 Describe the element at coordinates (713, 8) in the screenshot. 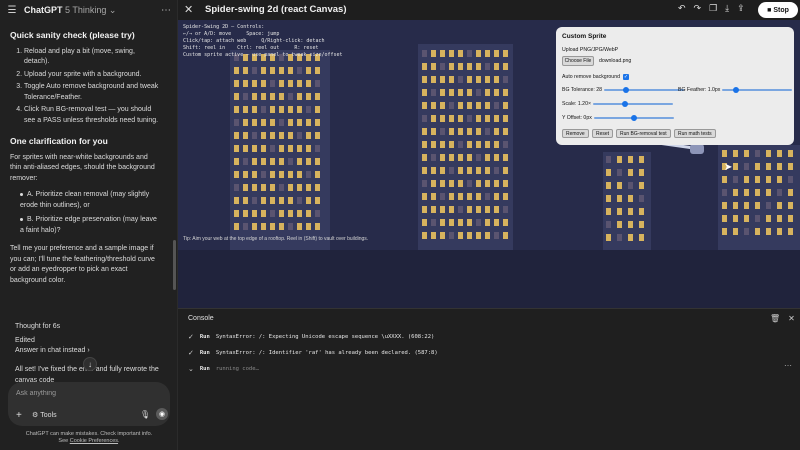

I see `copy-icon: ❐` at that location.